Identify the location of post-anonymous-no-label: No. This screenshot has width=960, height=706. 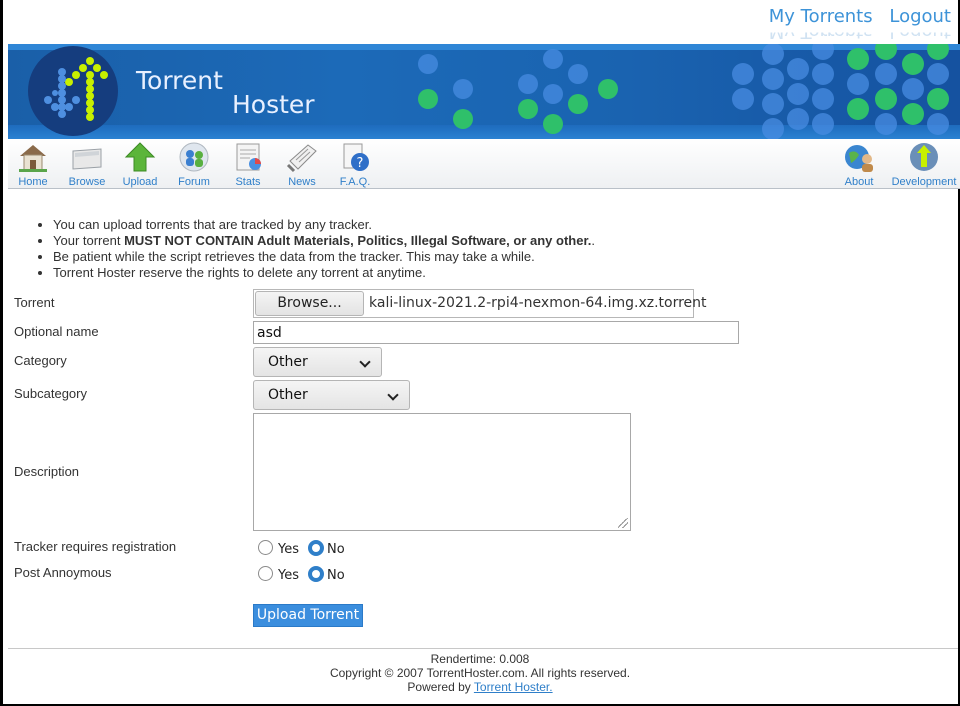
(336, 575).